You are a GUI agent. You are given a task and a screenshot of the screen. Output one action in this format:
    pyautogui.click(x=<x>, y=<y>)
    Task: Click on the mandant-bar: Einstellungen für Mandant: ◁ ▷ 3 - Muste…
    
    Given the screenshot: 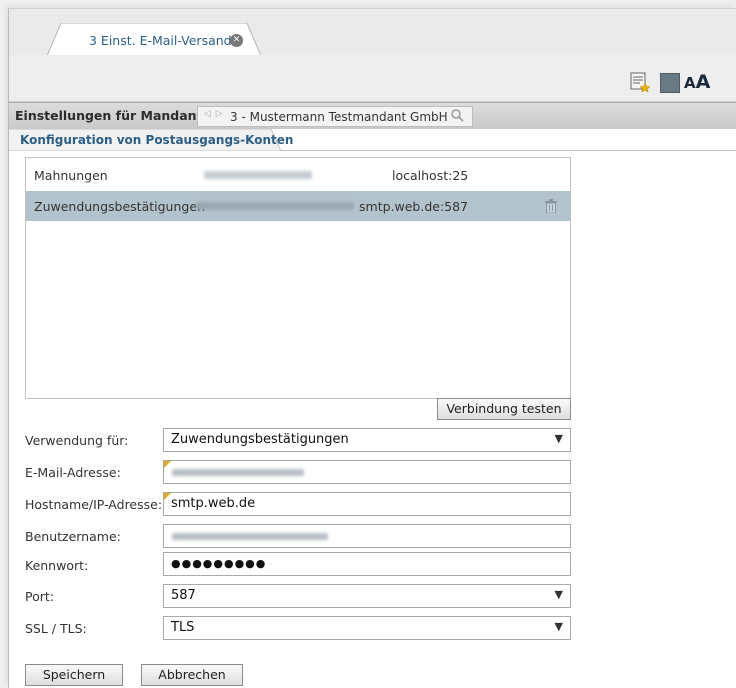 What is the action you would take?
    pyautogui.click(x=372, y=115)
    